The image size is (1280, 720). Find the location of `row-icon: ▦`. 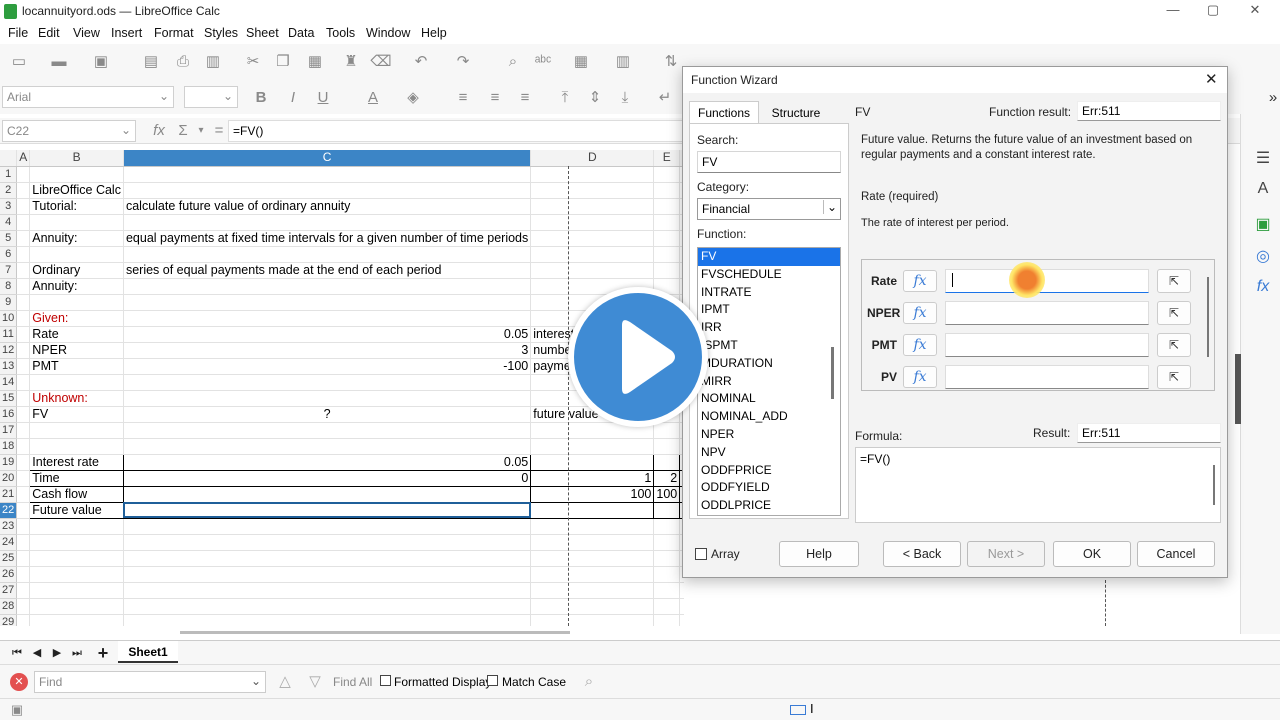

row-icon: ▦ is located at coordinates (581, 62).